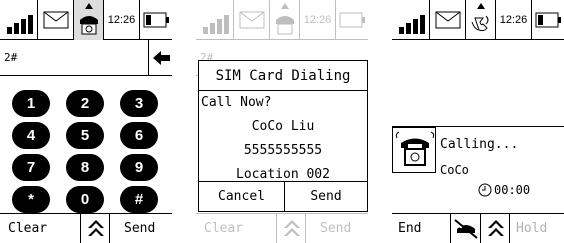  Describe the element at coordinates (454, 170) in the screenshot. I see `caller-name: CoCo` at that location.